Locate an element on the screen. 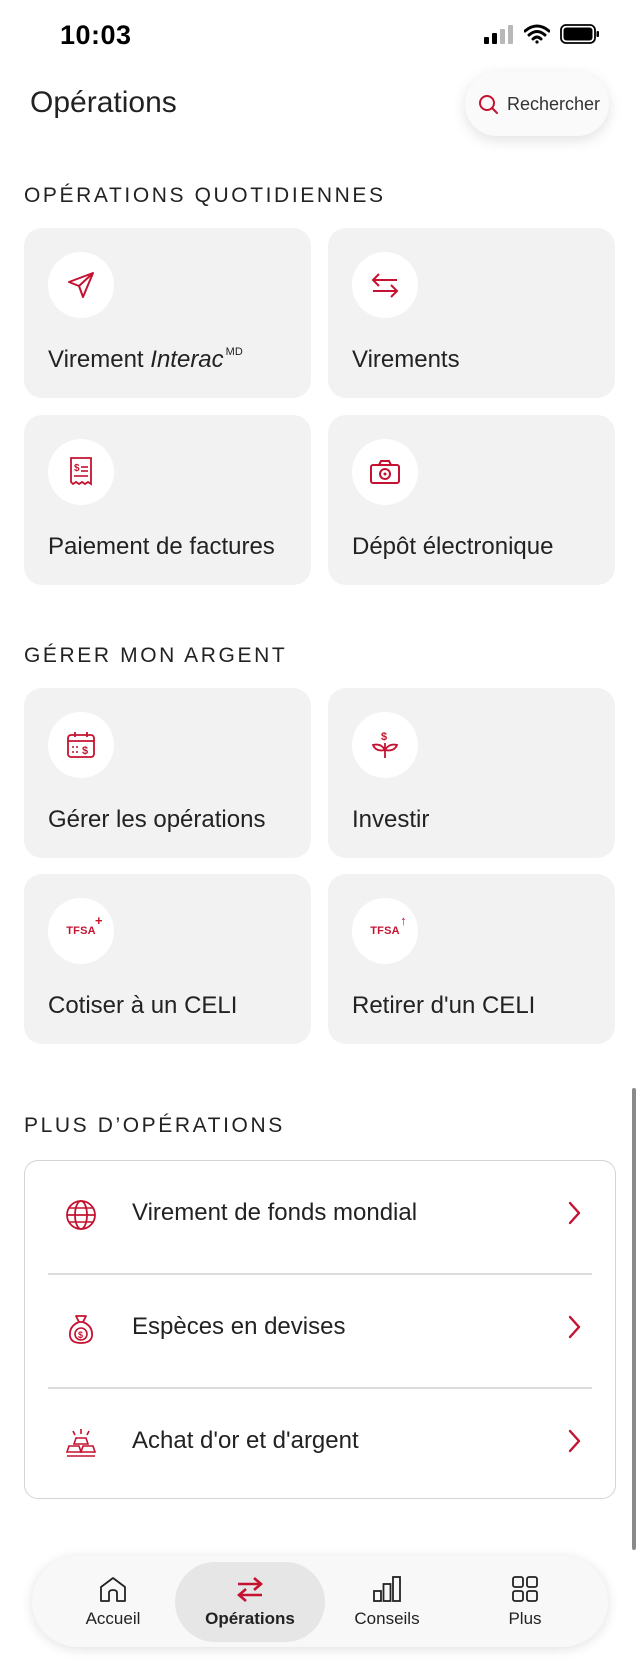  list-item-label: Espèces en devises is located at coordinates (239, 1326).